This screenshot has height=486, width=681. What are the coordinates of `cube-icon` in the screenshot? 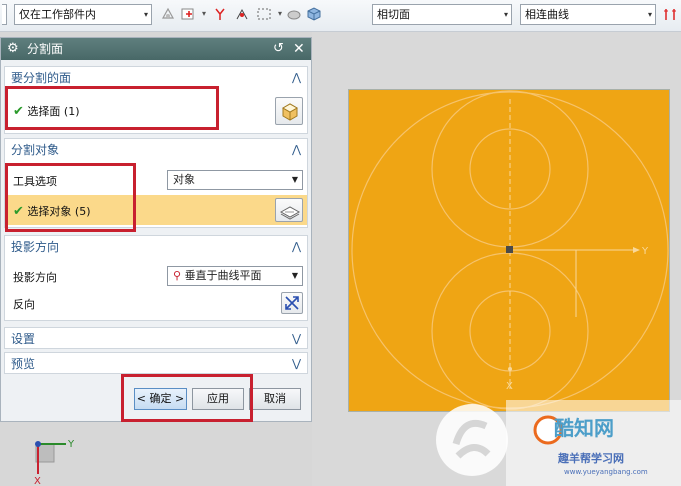 It's located at (314, 14).